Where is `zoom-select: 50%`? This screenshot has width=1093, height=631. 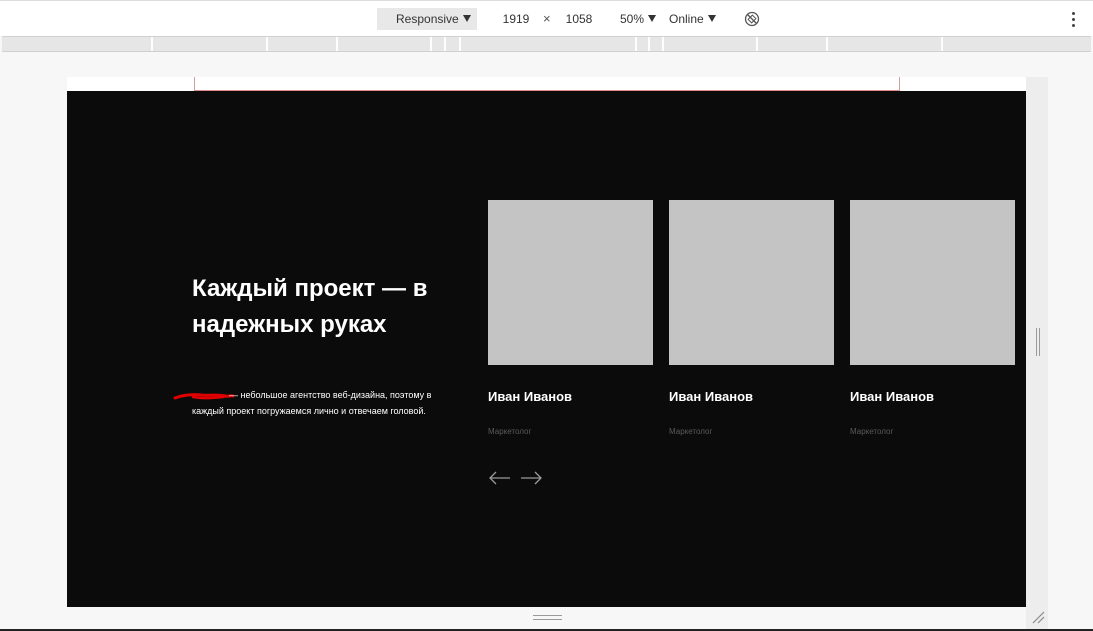
zoom-select: 50% is located at coordinates (638, 19).